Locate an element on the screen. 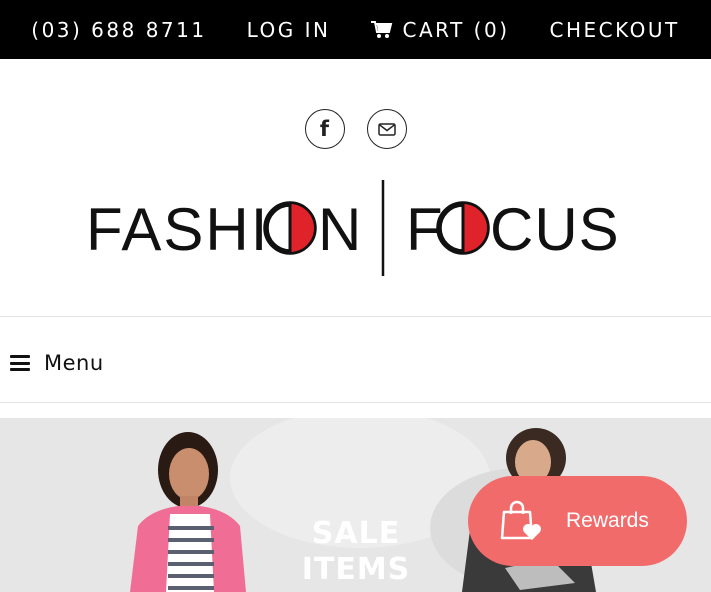 The image size is (711, 592). logo-n: N is located at coordinates (339, 229).